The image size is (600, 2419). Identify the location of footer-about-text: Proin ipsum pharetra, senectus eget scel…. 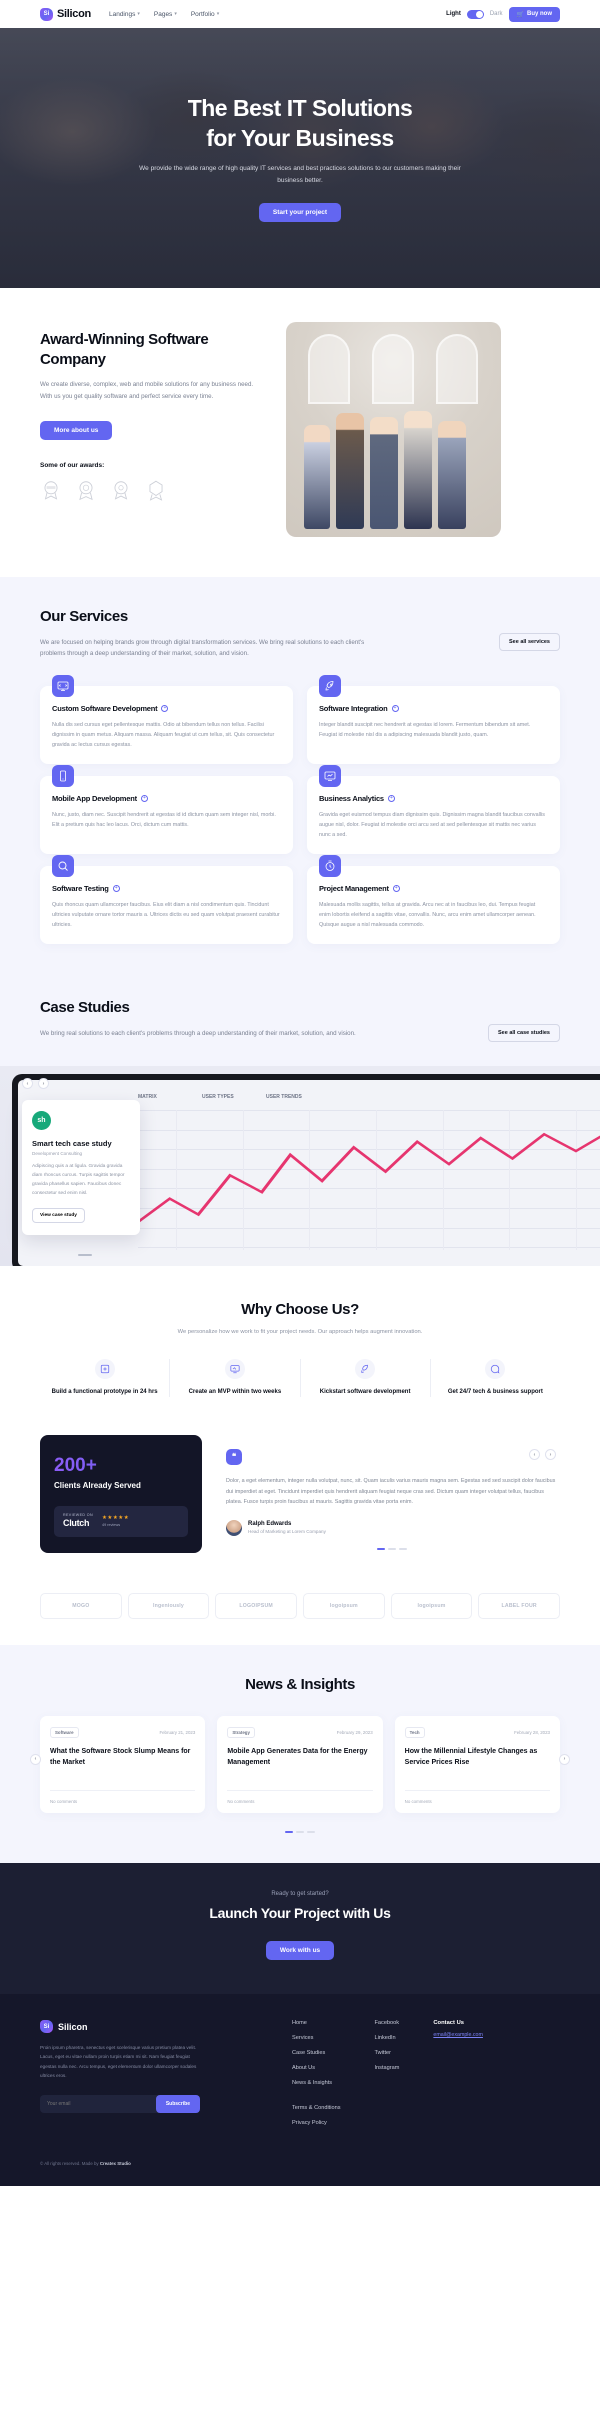
(118, 2062).